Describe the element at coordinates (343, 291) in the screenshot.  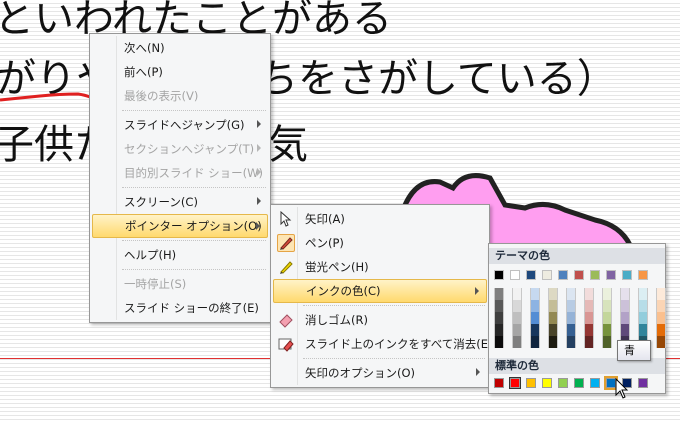
I see `menu-item-label: インクの色(C)` at that location.